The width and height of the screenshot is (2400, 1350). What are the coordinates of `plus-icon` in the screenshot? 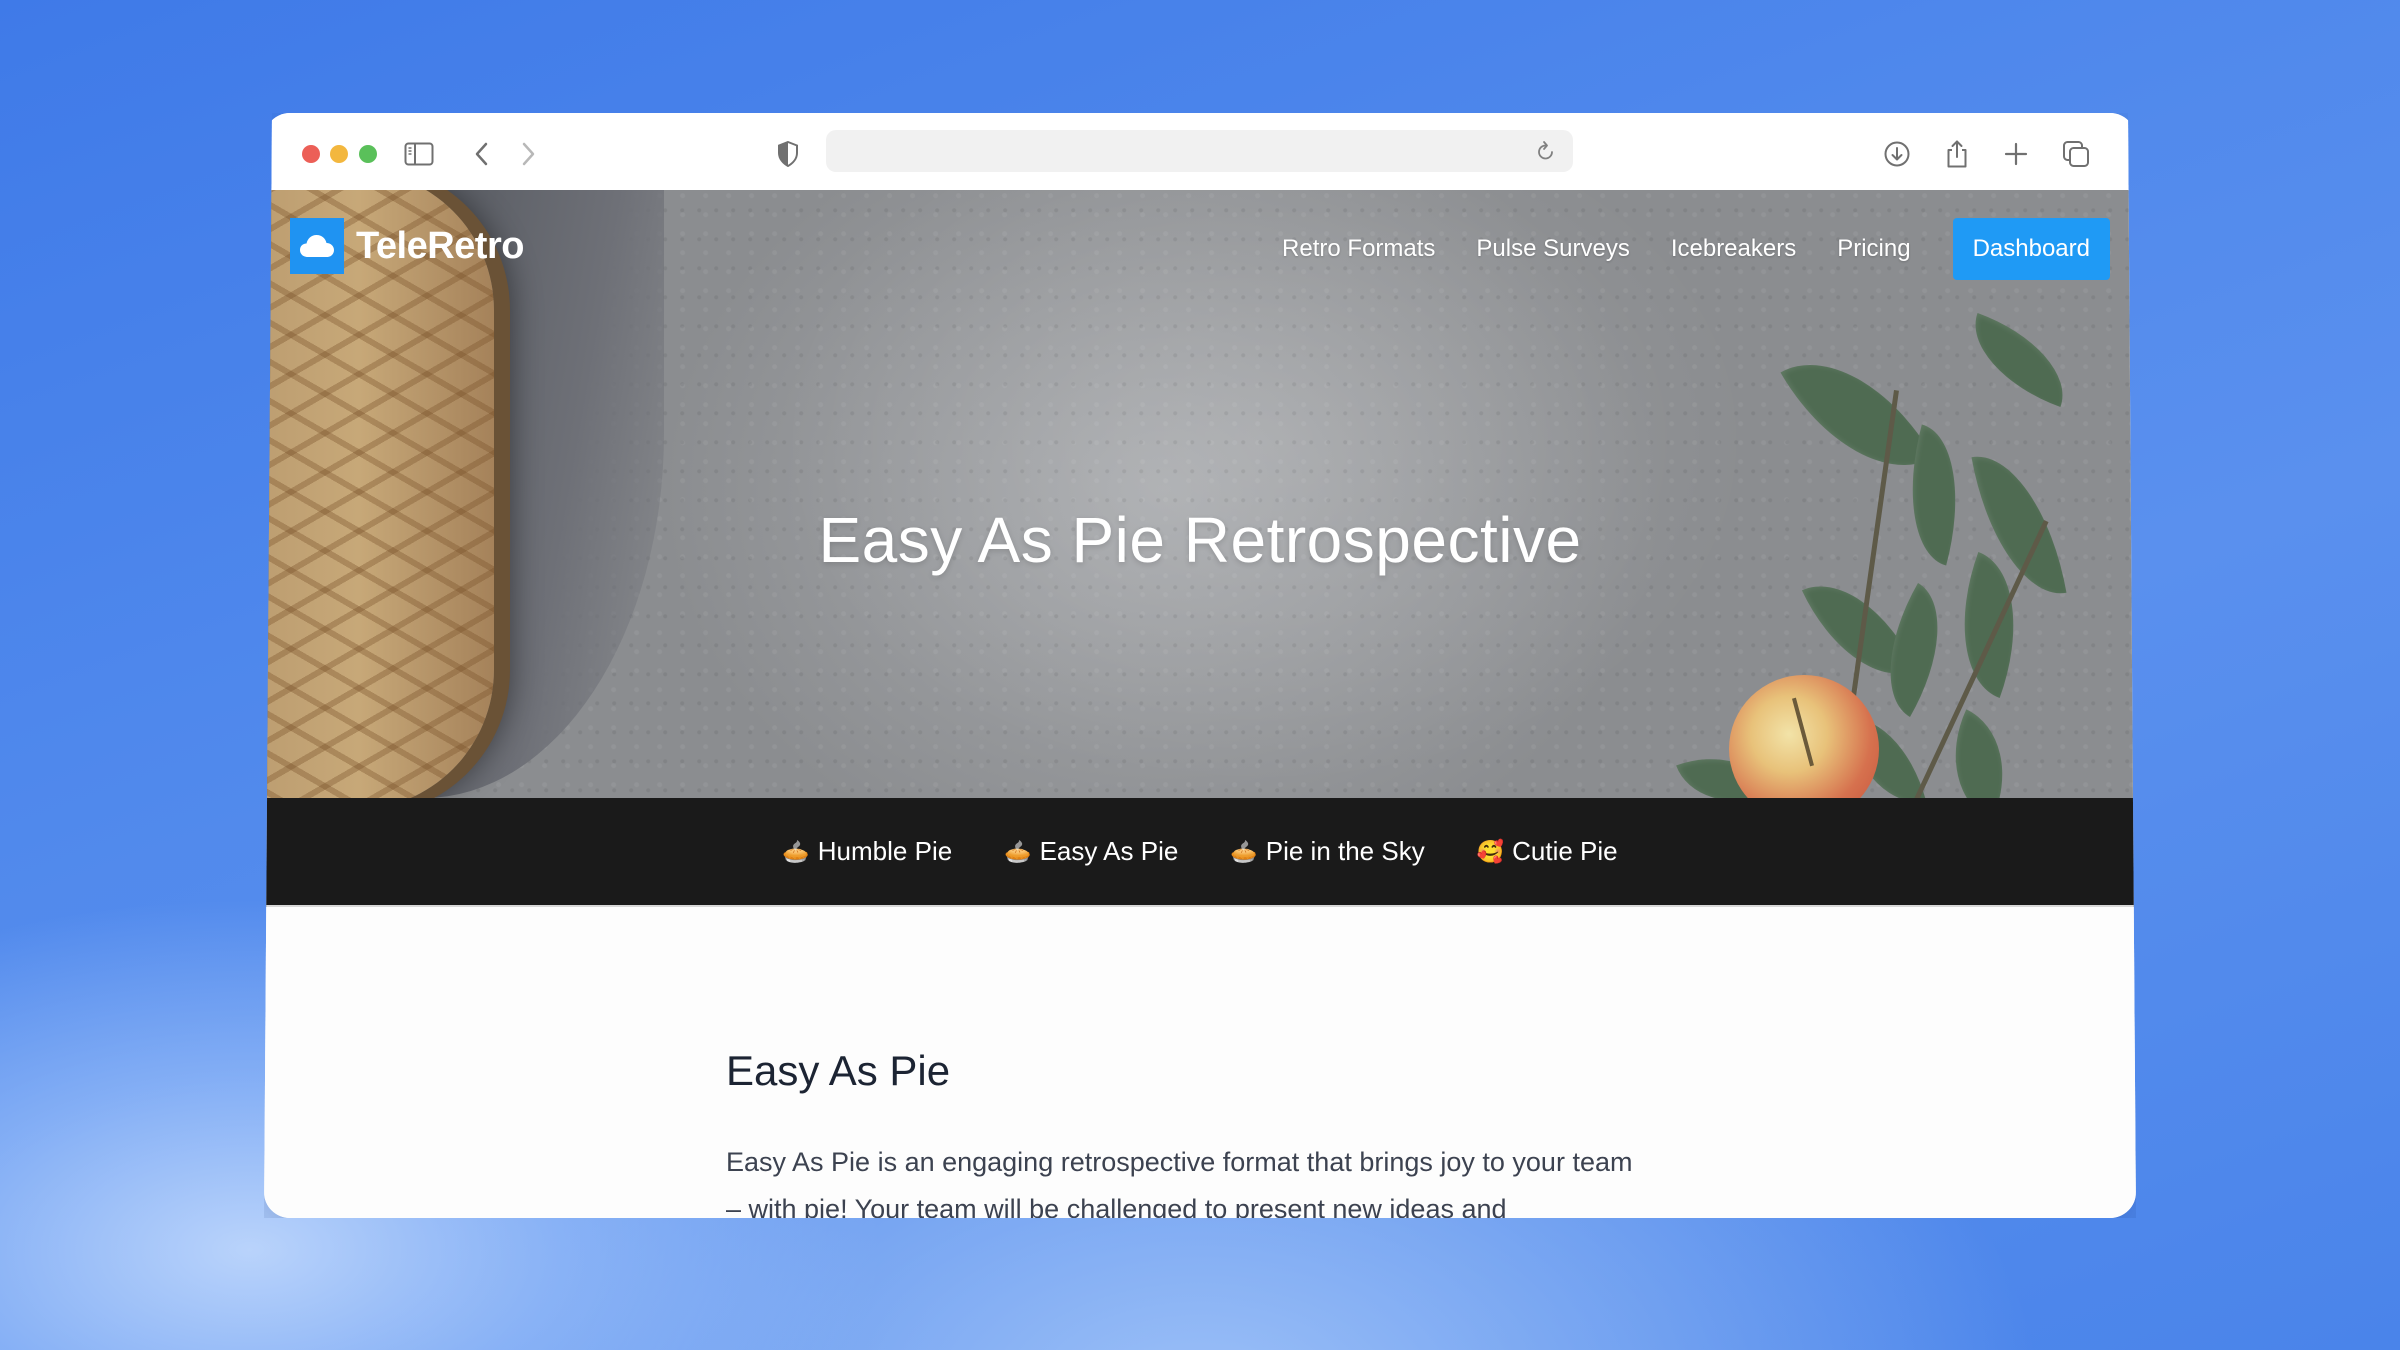 It's located at (2016, 154).